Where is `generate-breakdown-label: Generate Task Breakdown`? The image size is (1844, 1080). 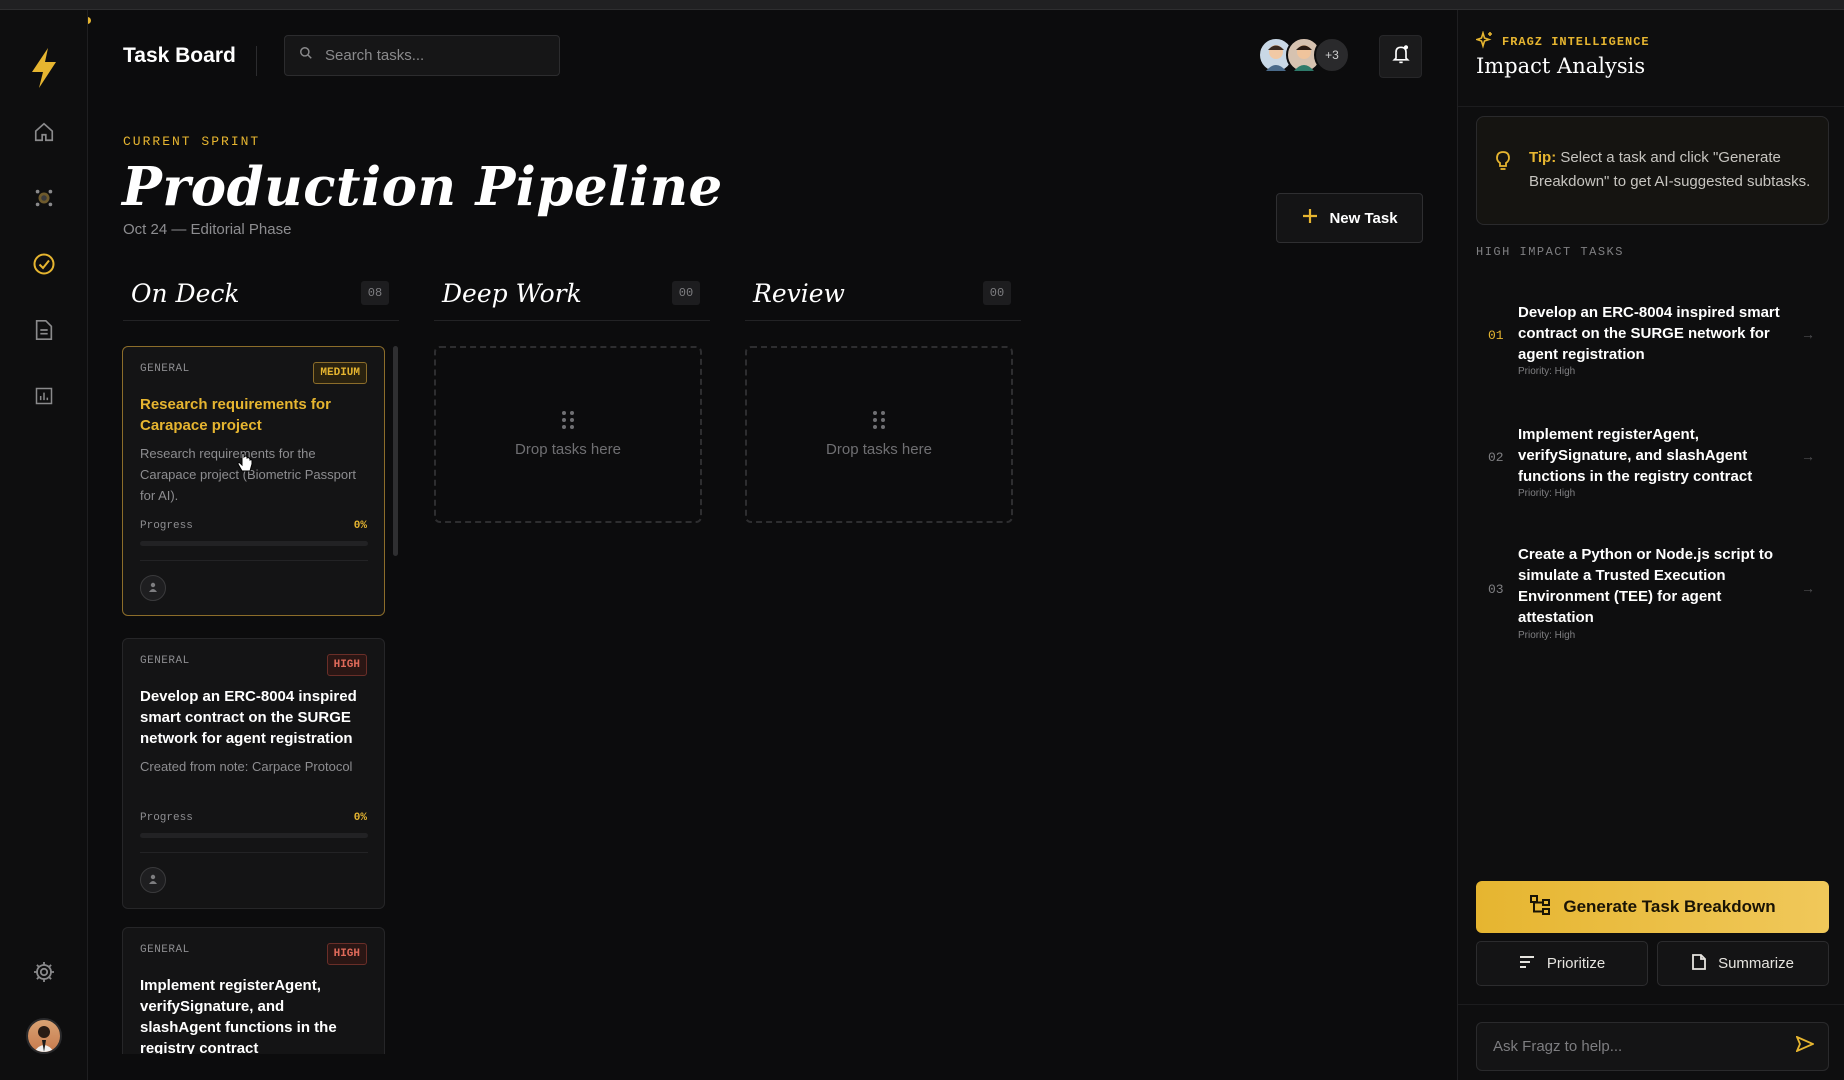
generate-breakdown-label: Generate Task Breakdown is located at coordinates (1669, 906).